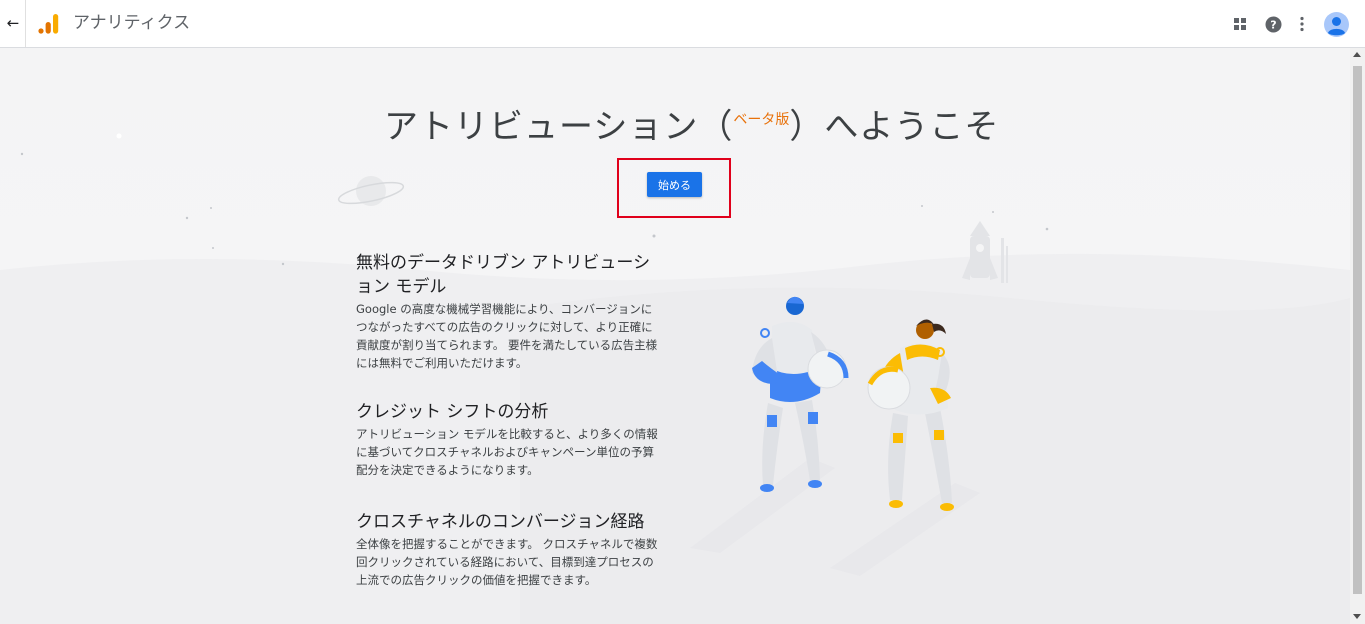 The width and height of the screenshot is (1365, 624). I want to click on rocket-icon, so click(985, 252).